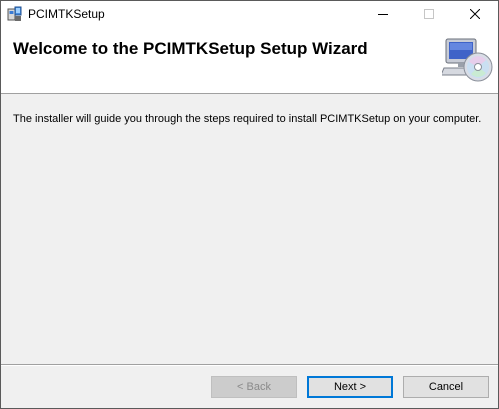 The image size is (499, 409). I want to click on maximize-button, so click(429, 14).